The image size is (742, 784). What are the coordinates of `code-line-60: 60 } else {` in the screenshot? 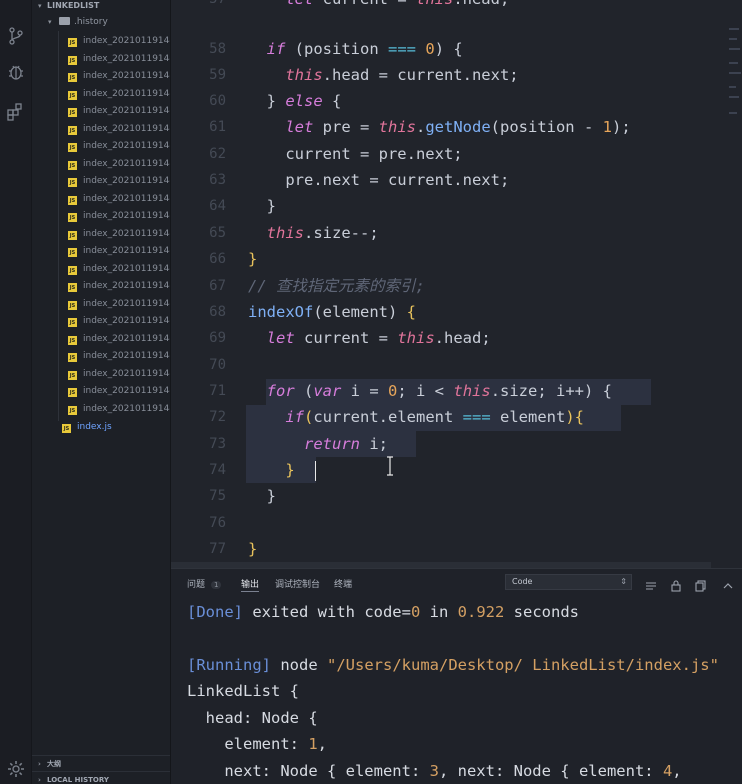 It's located at (275, 101).